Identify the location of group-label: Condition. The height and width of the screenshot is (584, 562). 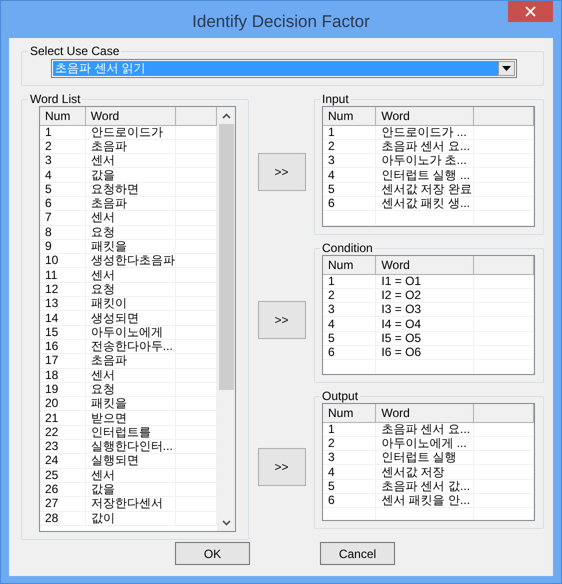
(347, 248).